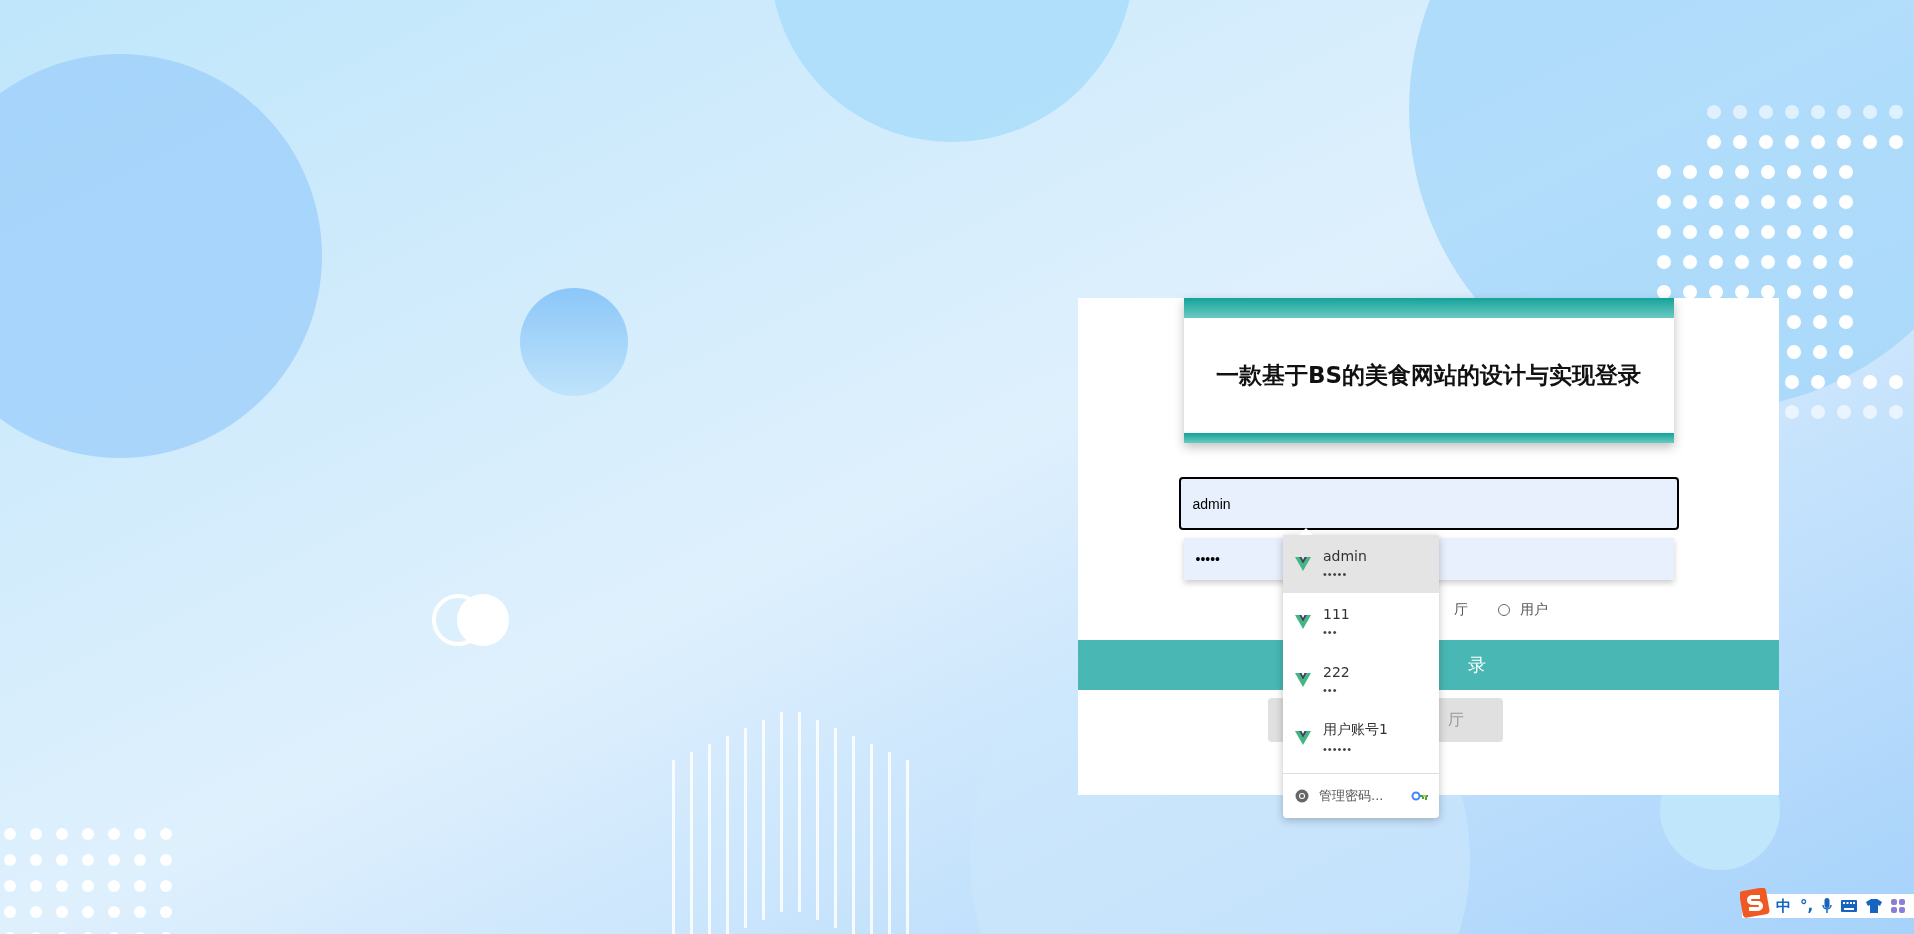  What do you see at coordinates (1355, 730) in the screenshot?
I see `saved-username: 用户账号1` at bounding box center [1355, 730].